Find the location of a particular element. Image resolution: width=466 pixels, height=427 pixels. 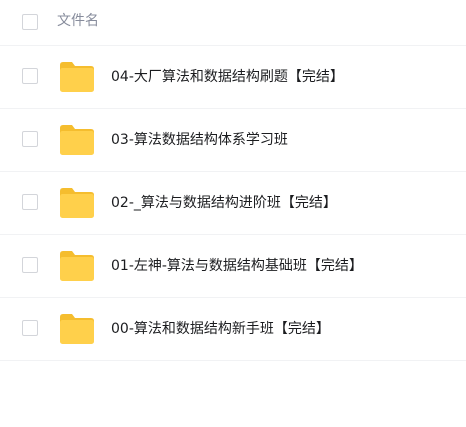

folder-row: 01-左神-算法与数据结构基础班【完结】 is located at coordinates (233, 266).